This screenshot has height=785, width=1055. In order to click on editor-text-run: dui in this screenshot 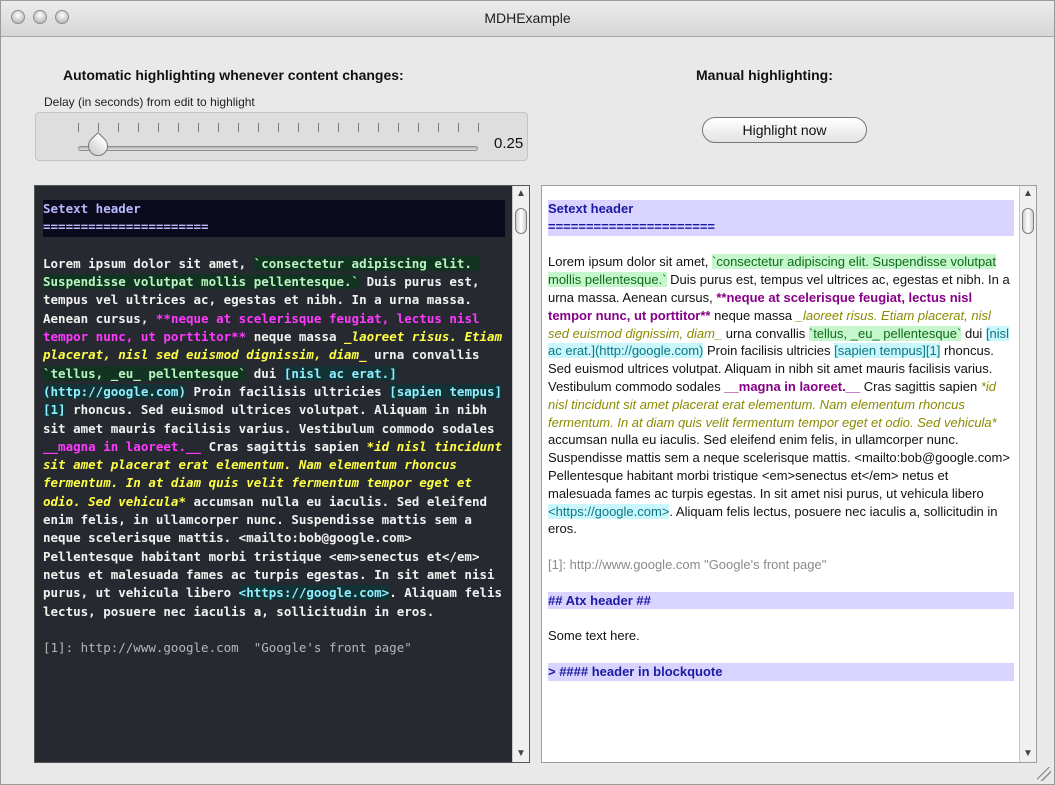, I will do `click(265, 373)`.